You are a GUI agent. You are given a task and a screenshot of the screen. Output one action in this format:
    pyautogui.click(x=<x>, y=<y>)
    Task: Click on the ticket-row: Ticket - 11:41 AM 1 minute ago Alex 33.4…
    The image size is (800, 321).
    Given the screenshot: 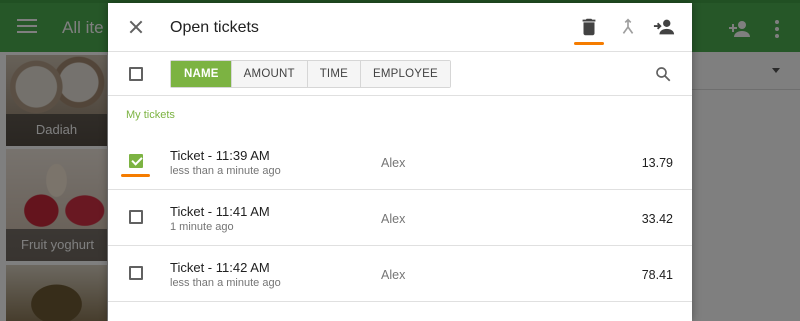 What is the action you would take?
    pyautogui.click(x=400, y=218)
    